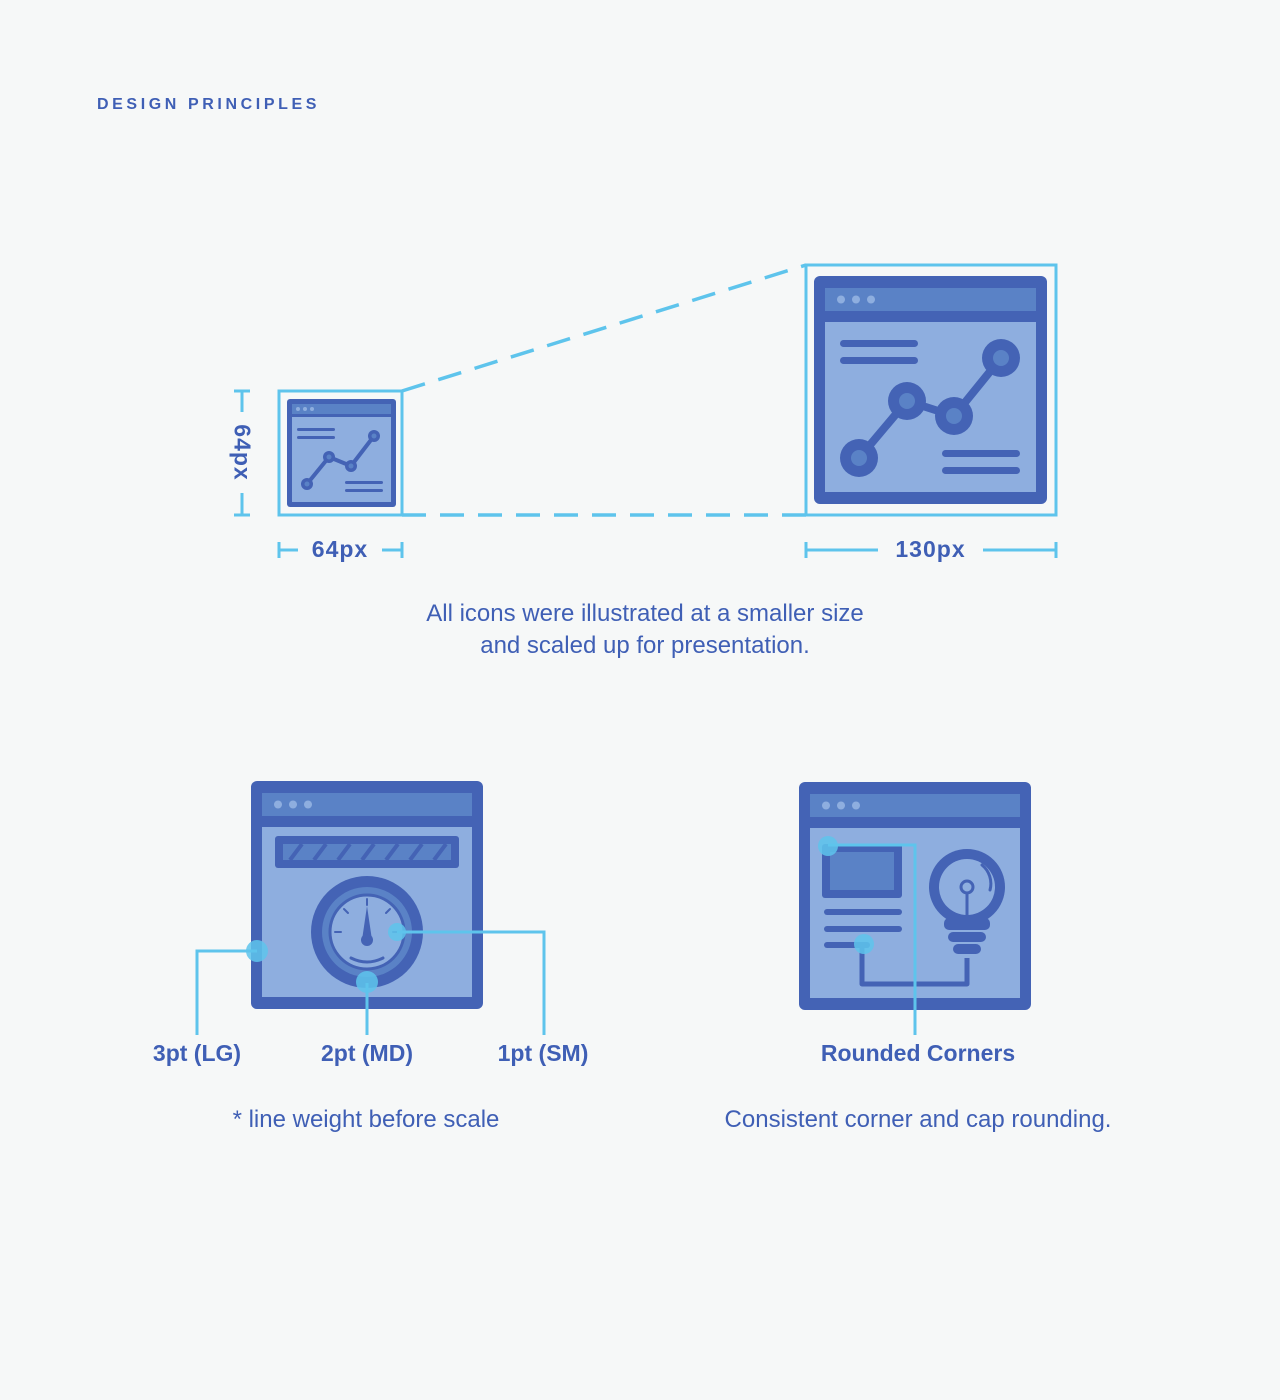 The width and height of the screenshot is (1280, 1400). What do you see at coordinates (366, 1119) in the screenshot?
I see `line-weight-footnote: * line weight before scale` at bounding box center [366, 1119].